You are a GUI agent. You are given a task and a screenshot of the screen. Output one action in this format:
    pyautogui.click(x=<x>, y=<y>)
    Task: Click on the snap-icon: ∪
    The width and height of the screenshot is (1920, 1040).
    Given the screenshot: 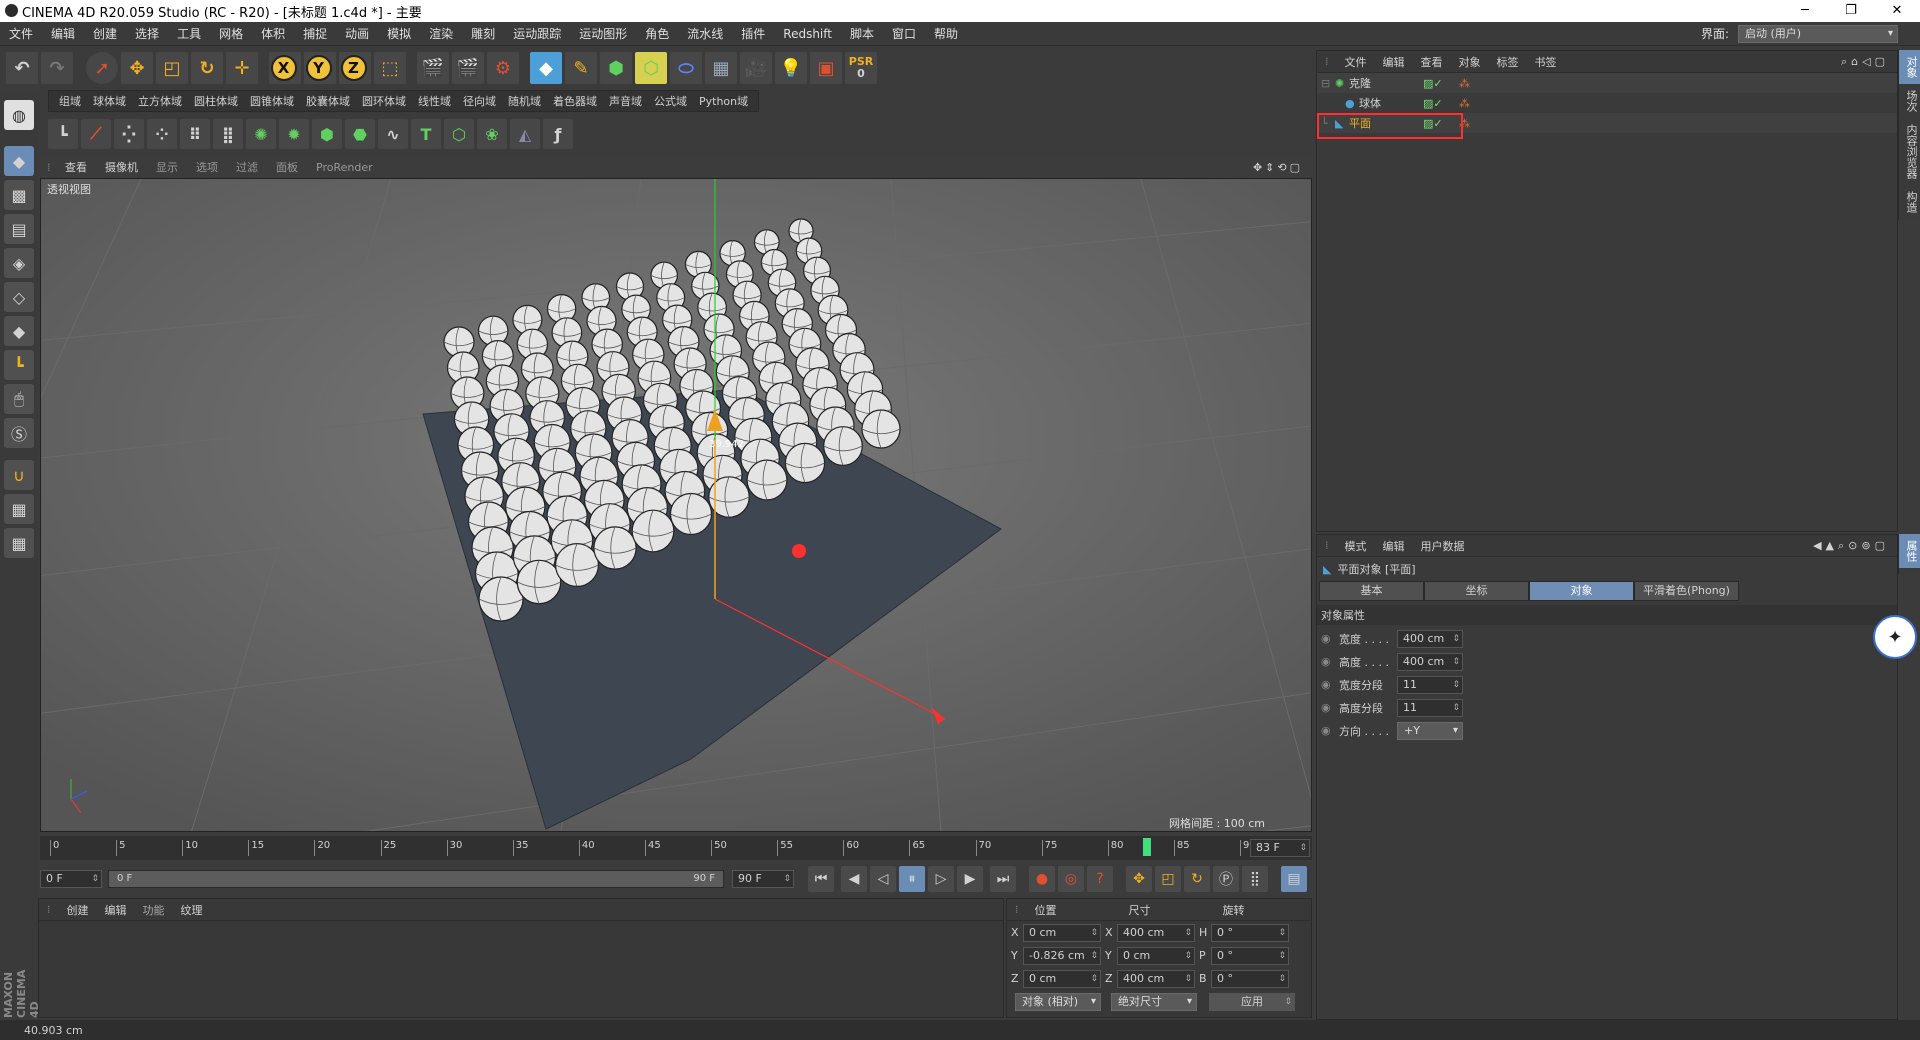 What is the action you would take?
    pyautogui.click(x=19, y=475)
    